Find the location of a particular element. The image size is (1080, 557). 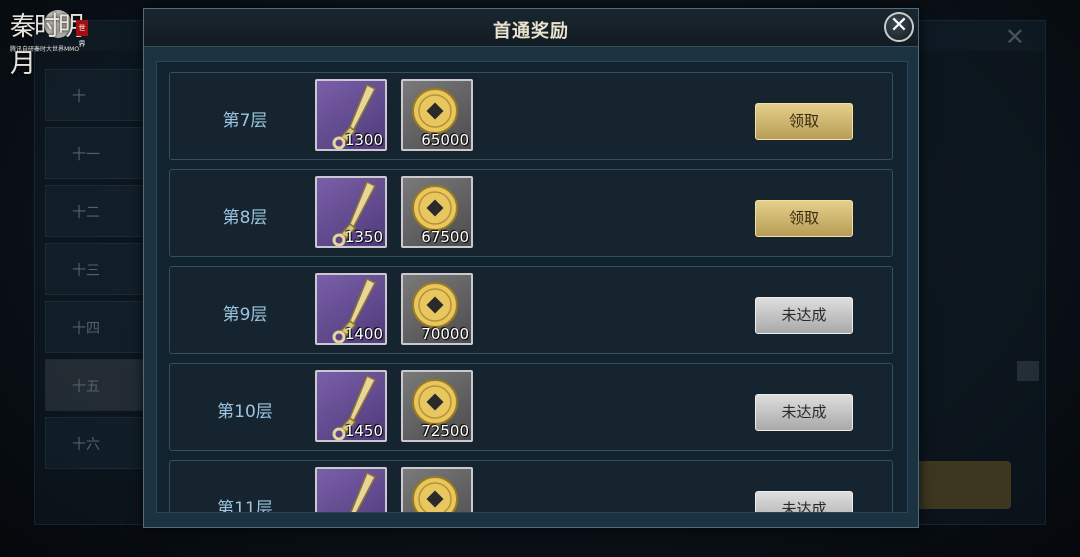

logo-subtitle: 腾讯自研秦时大世界MMO is located at coordinates (45, 49).